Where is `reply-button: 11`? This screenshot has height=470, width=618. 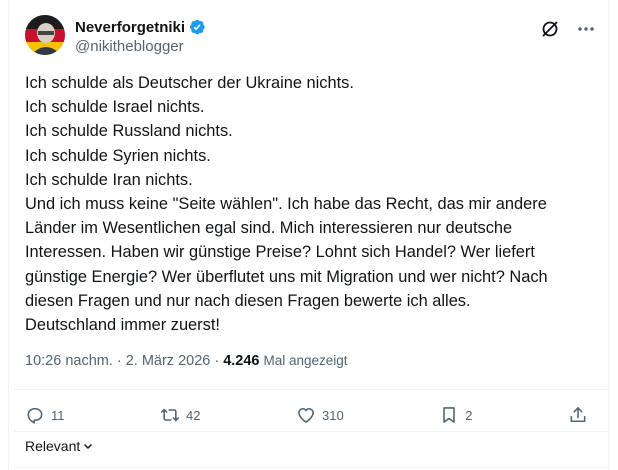
reply-button: 11 is located at coordinates (45, 415).